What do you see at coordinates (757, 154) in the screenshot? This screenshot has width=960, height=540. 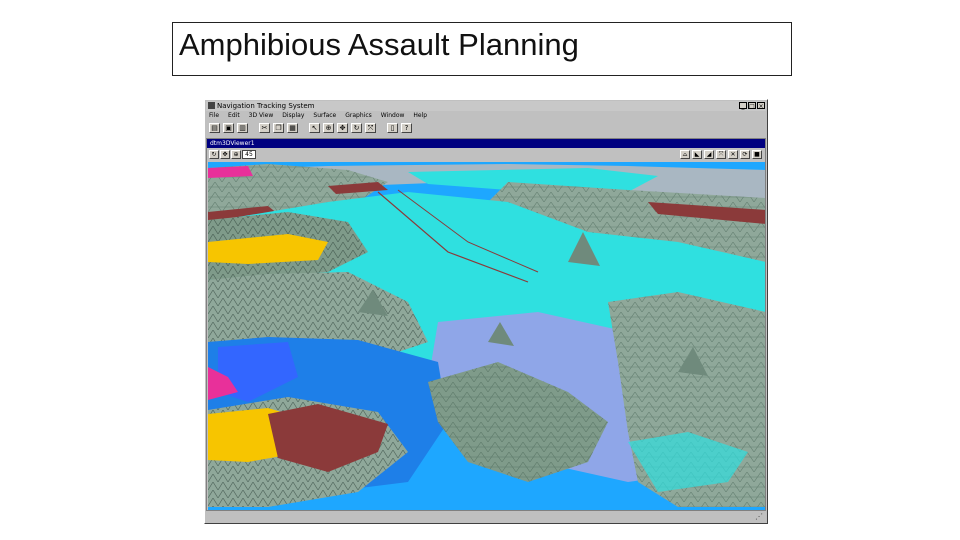 I see `close-icon: ■` at bounding box center [757, 154].